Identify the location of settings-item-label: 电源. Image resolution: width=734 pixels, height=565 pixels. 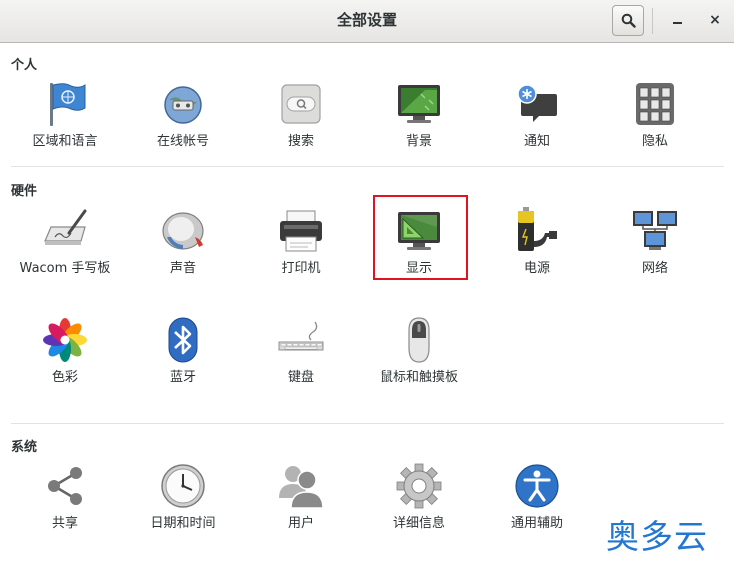
(536, 268).